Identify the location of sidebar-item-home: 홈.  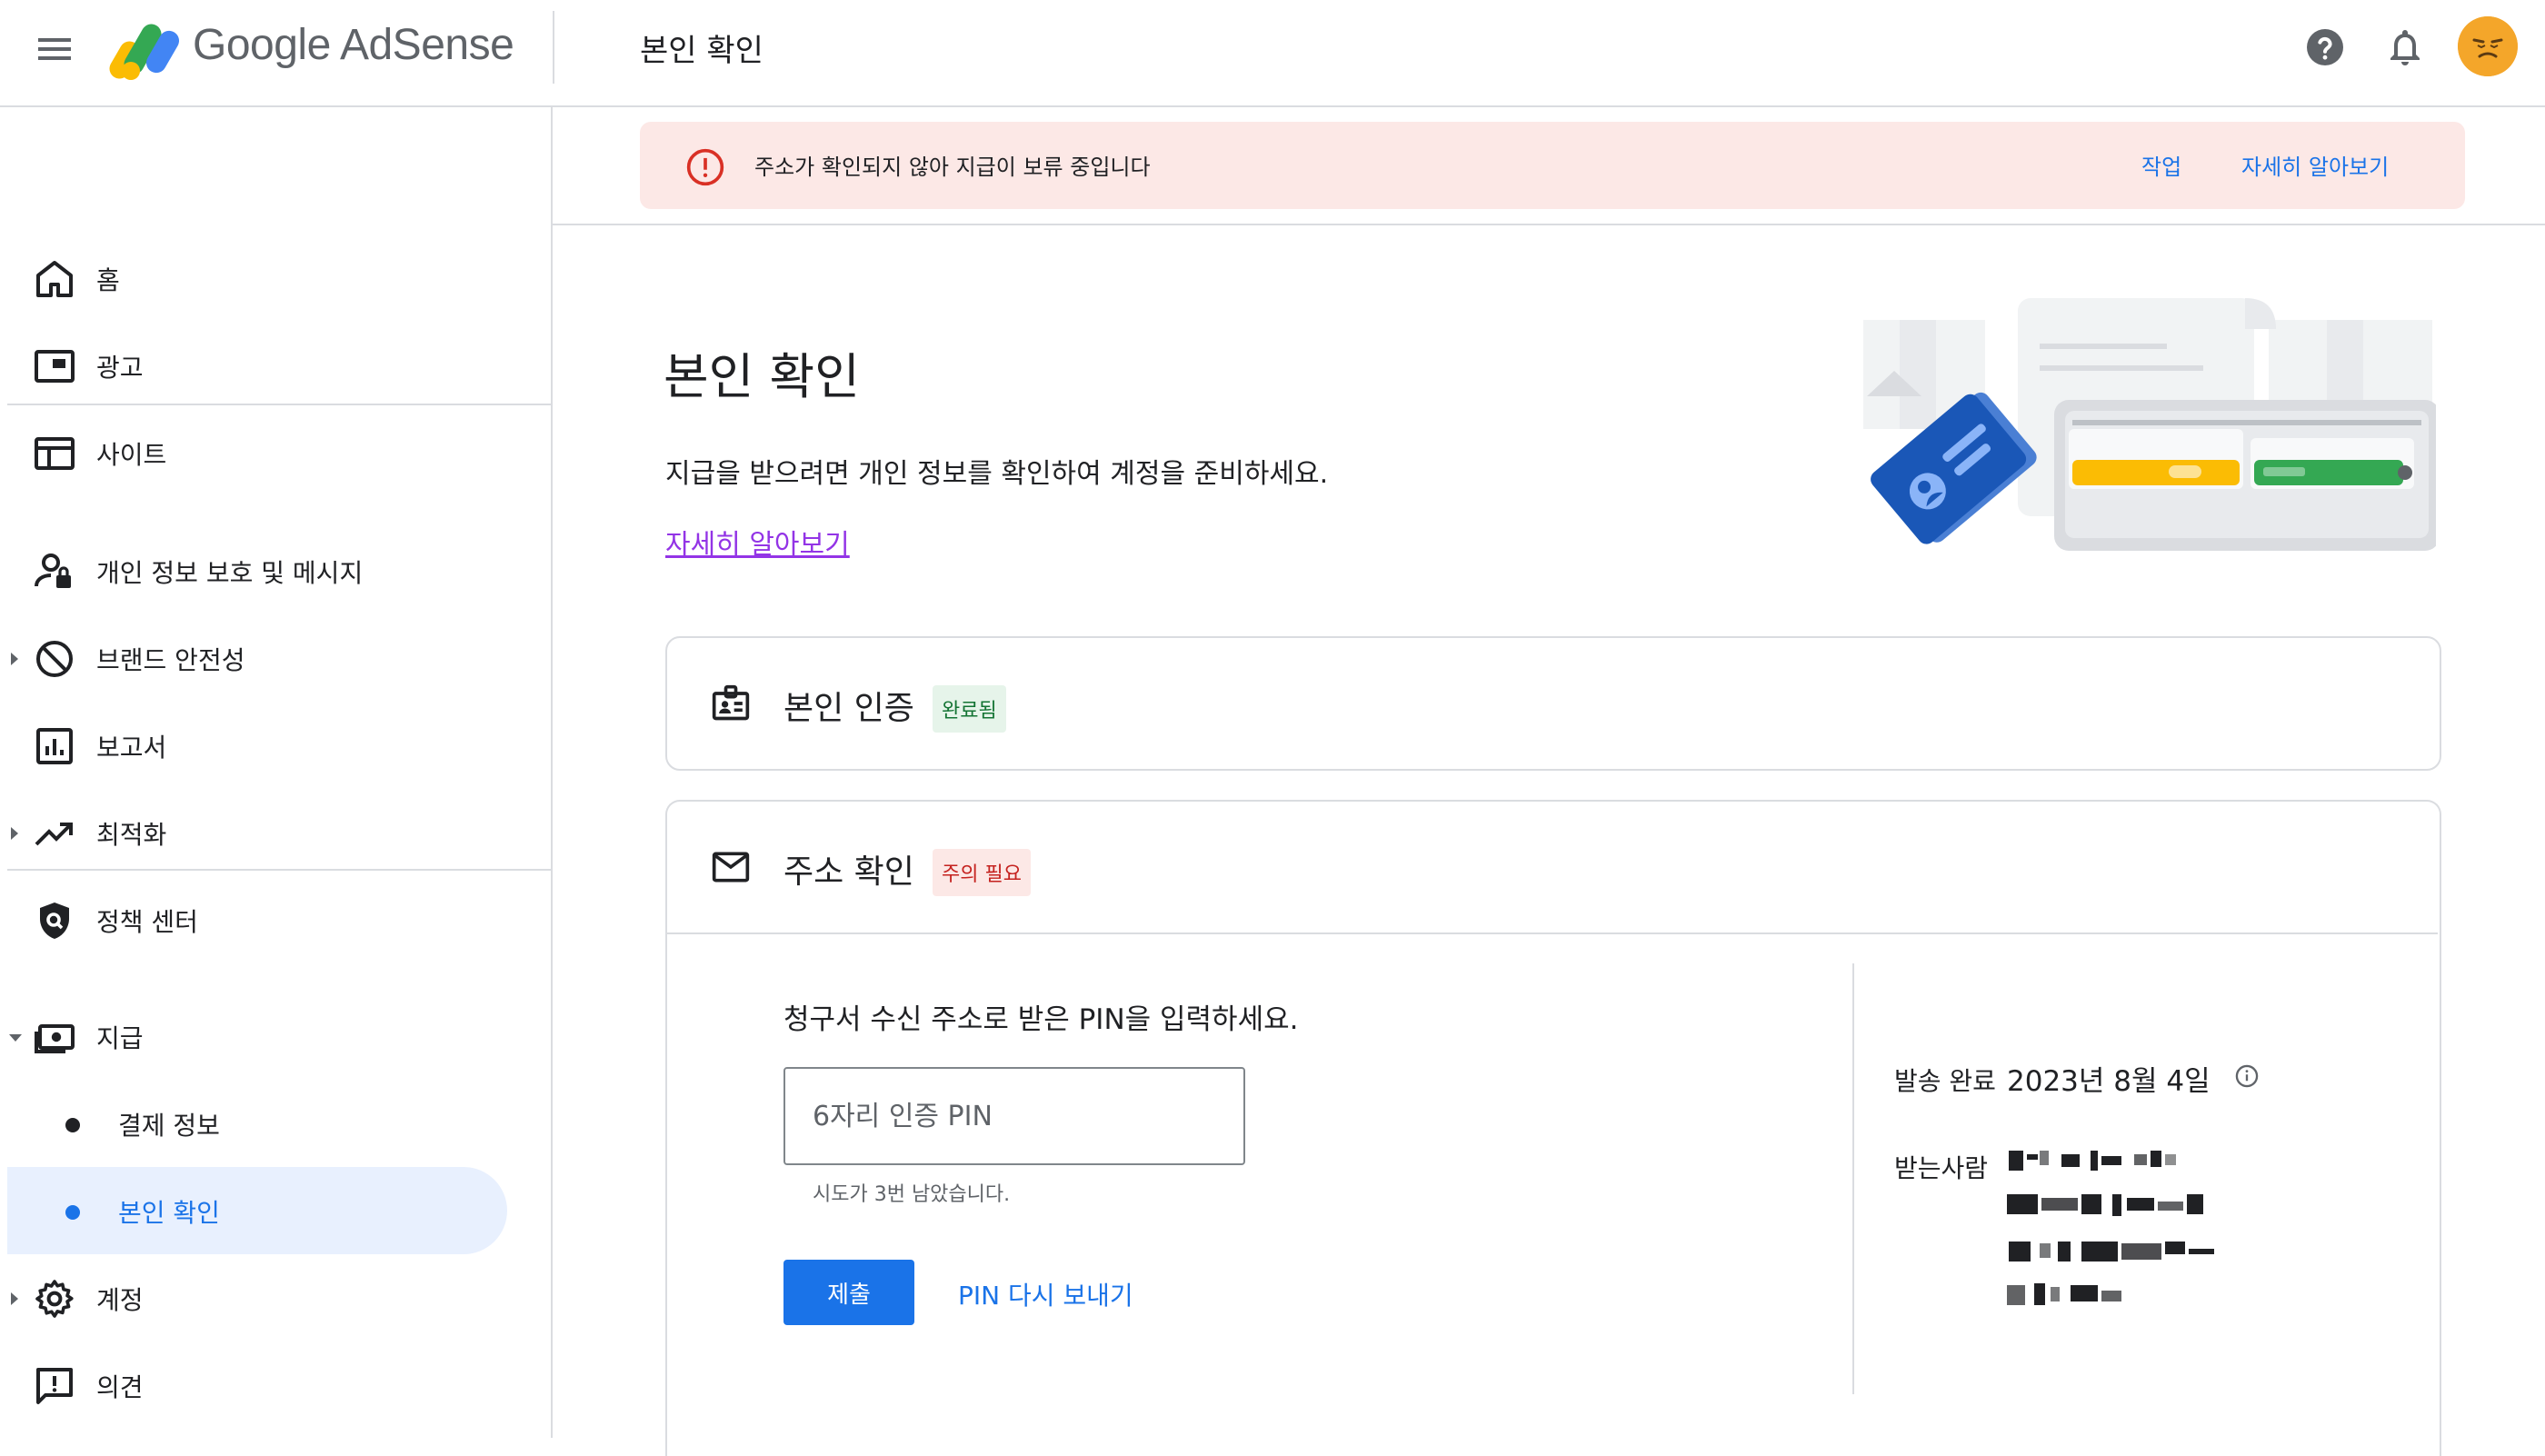
(254, 279).